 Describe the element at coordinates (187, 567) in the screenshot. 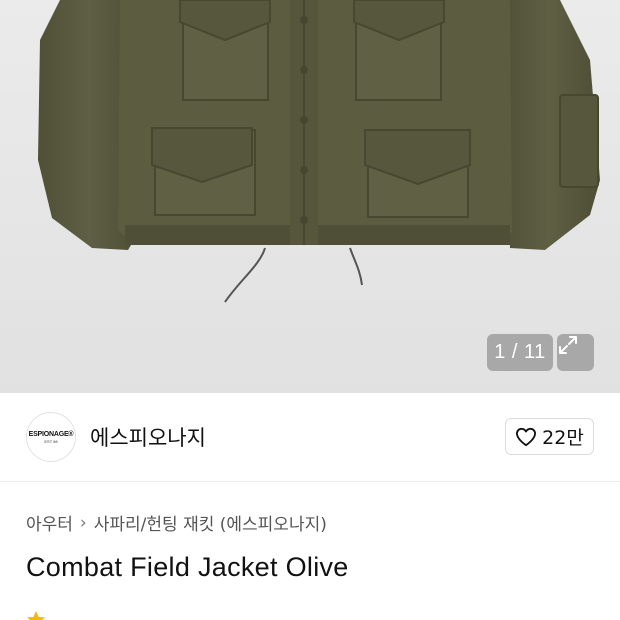

I see `product-title: Combat Field Jacket Olive` at that location.